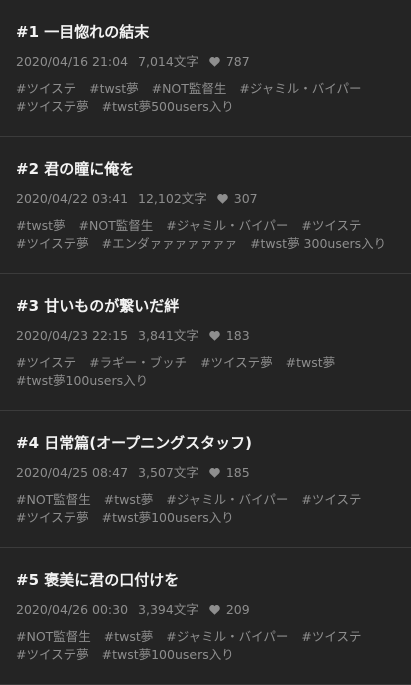  I want to click on entry-date: 2020/04/23 22:15, so click(72, 335).